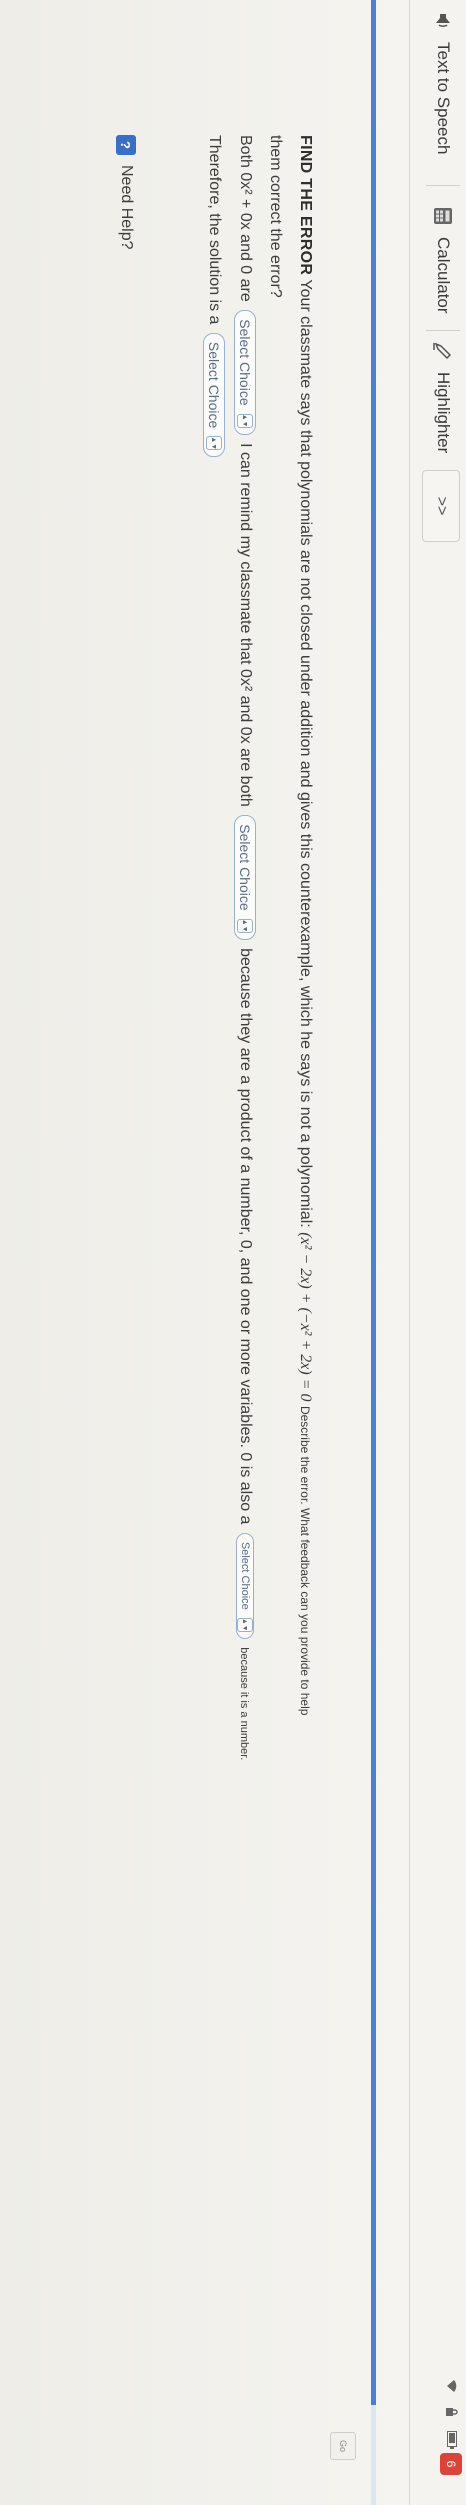  I want to click on wifi-icon, so click(450, 2386).